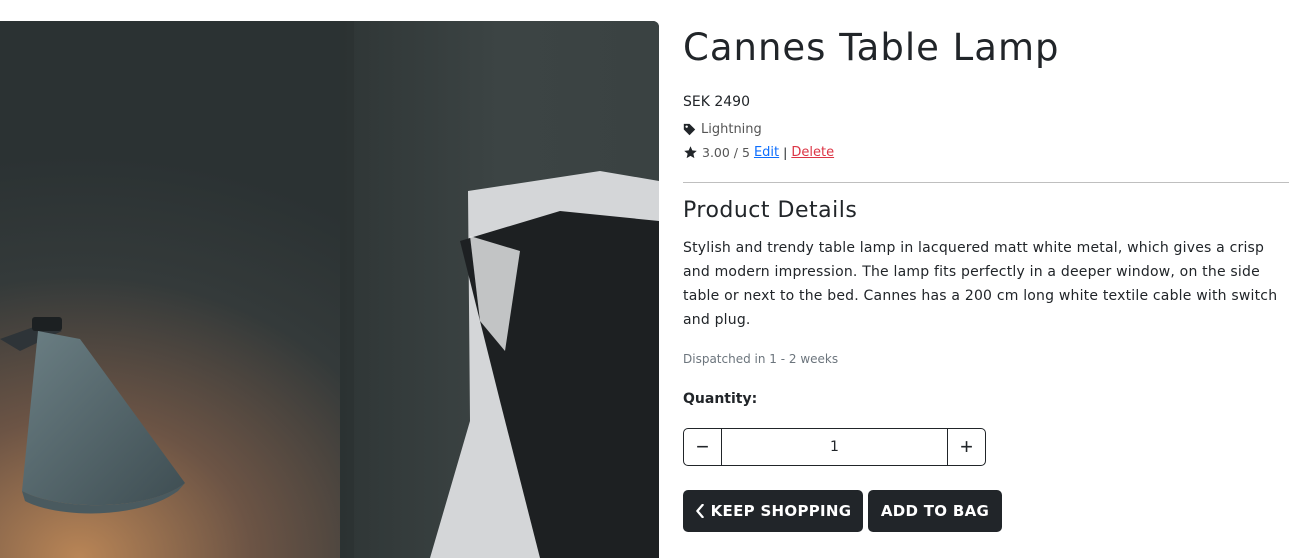  I want to click on product-rating: 3.00 / 5 Edit | Delete, so click(758, 152).